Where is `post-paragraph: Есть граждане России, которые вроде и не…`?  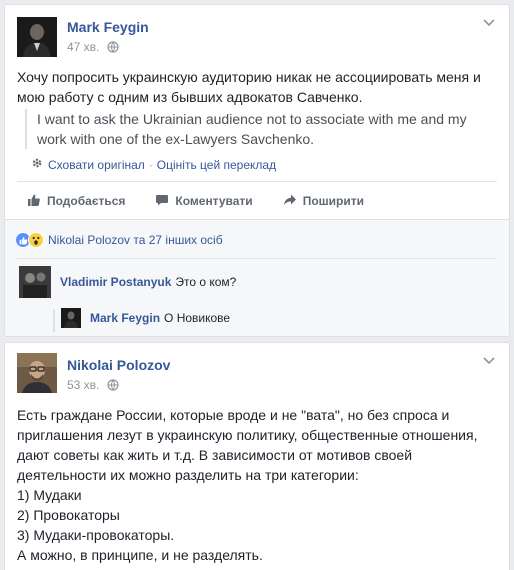 post-paragraph: Есть граждане России, которые вроде и не… is located at coordinates (247, 445).